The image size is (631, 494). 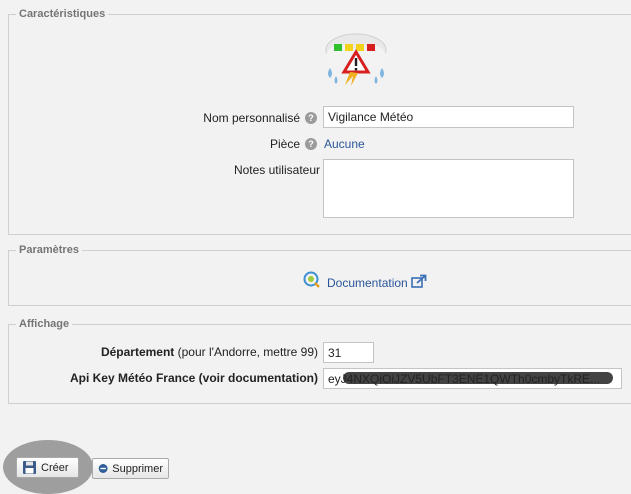 What do you see at coordinates (44, 324) in the screenshot?
I see `display-legend: Affichage` at bounding box center [44, 324].